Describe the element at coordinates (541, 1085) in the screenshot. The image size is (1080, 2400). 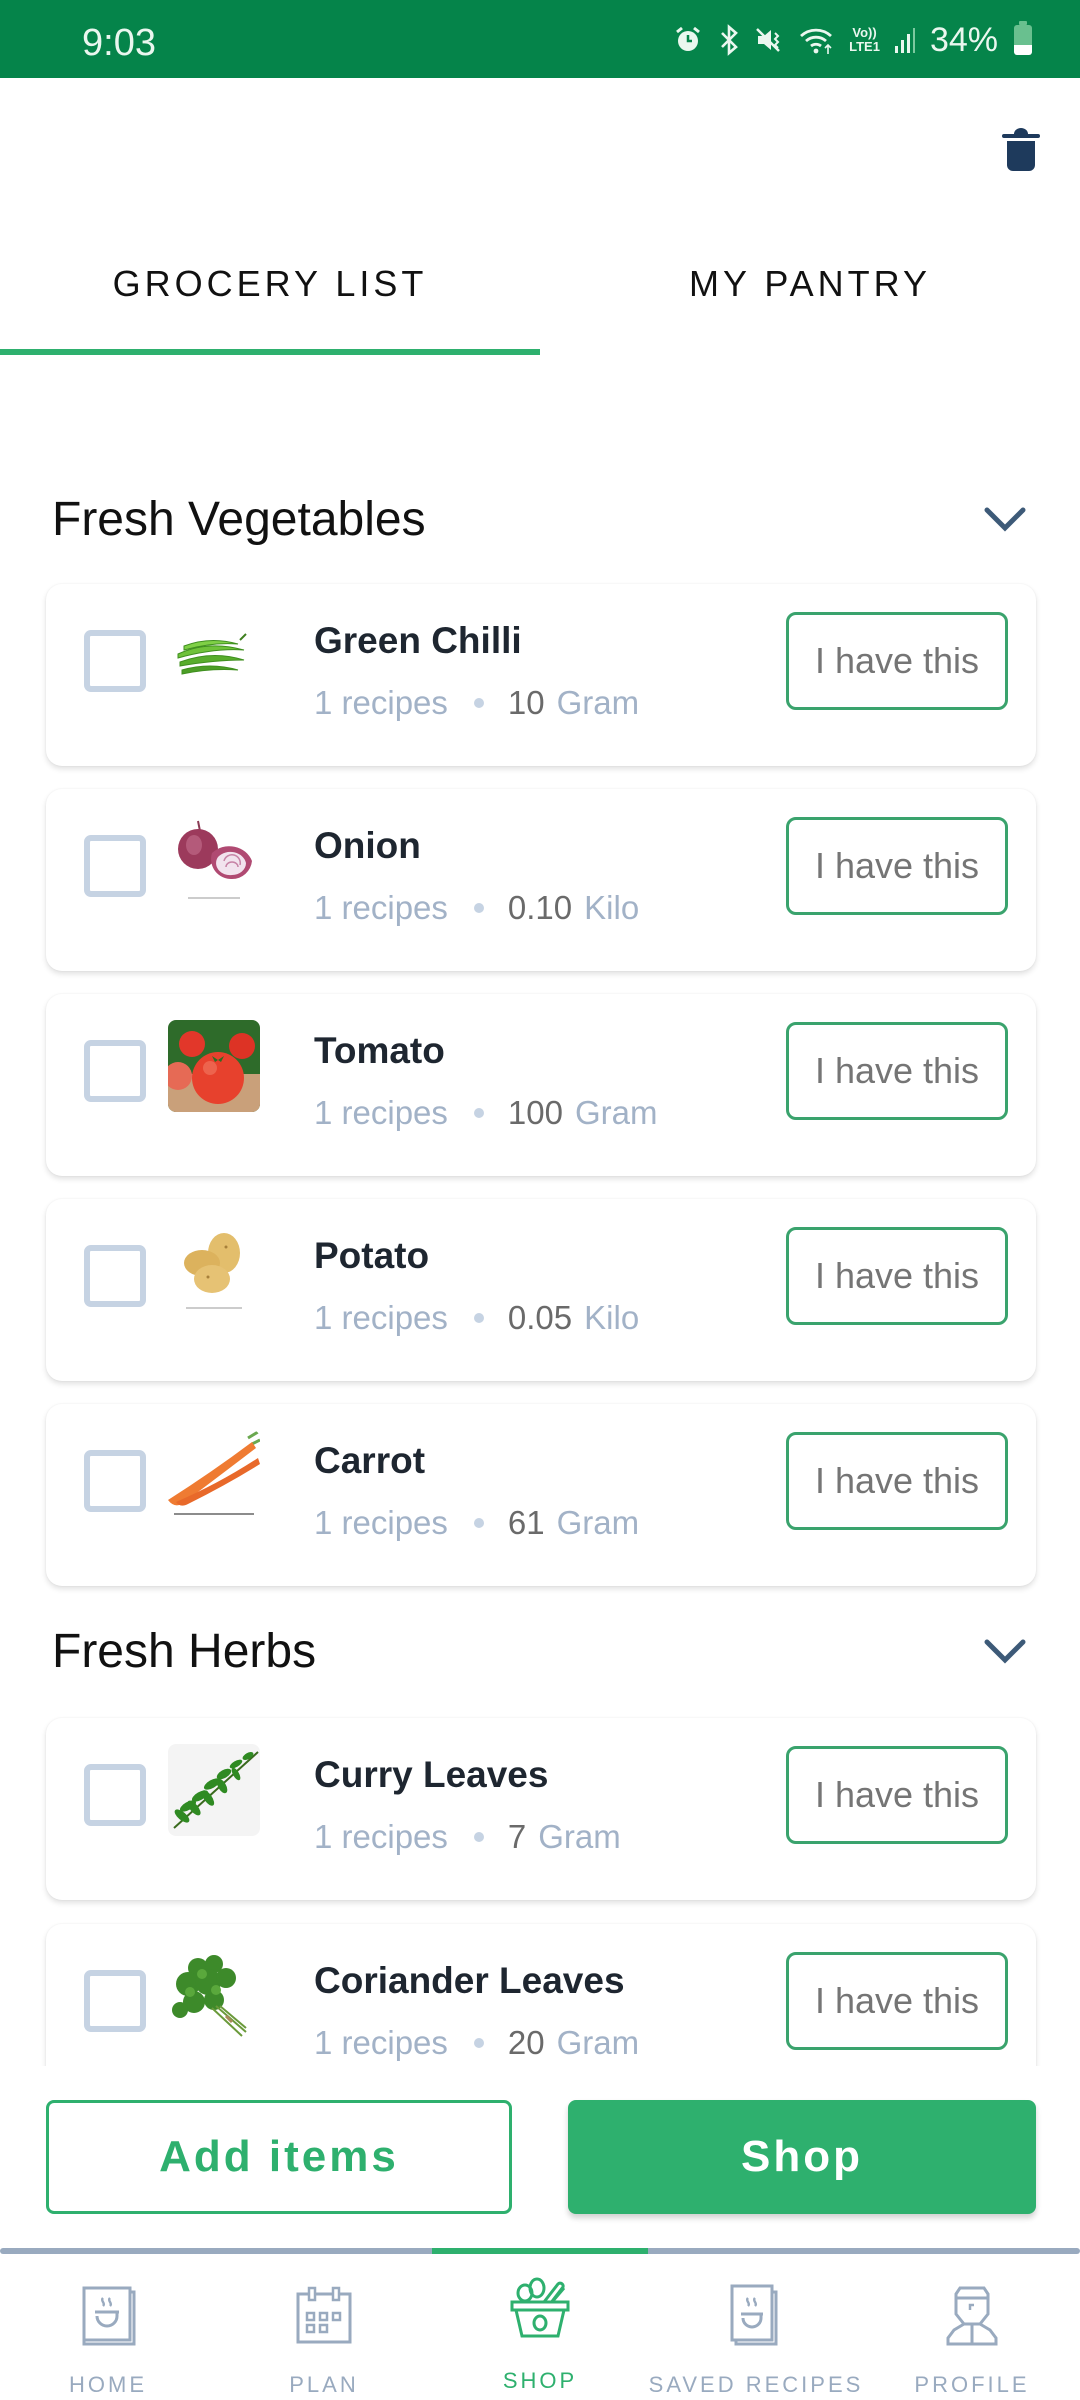
I see `grocery-item-tomato: Tomato 1 recipes 100 Gram I have this` at that location.